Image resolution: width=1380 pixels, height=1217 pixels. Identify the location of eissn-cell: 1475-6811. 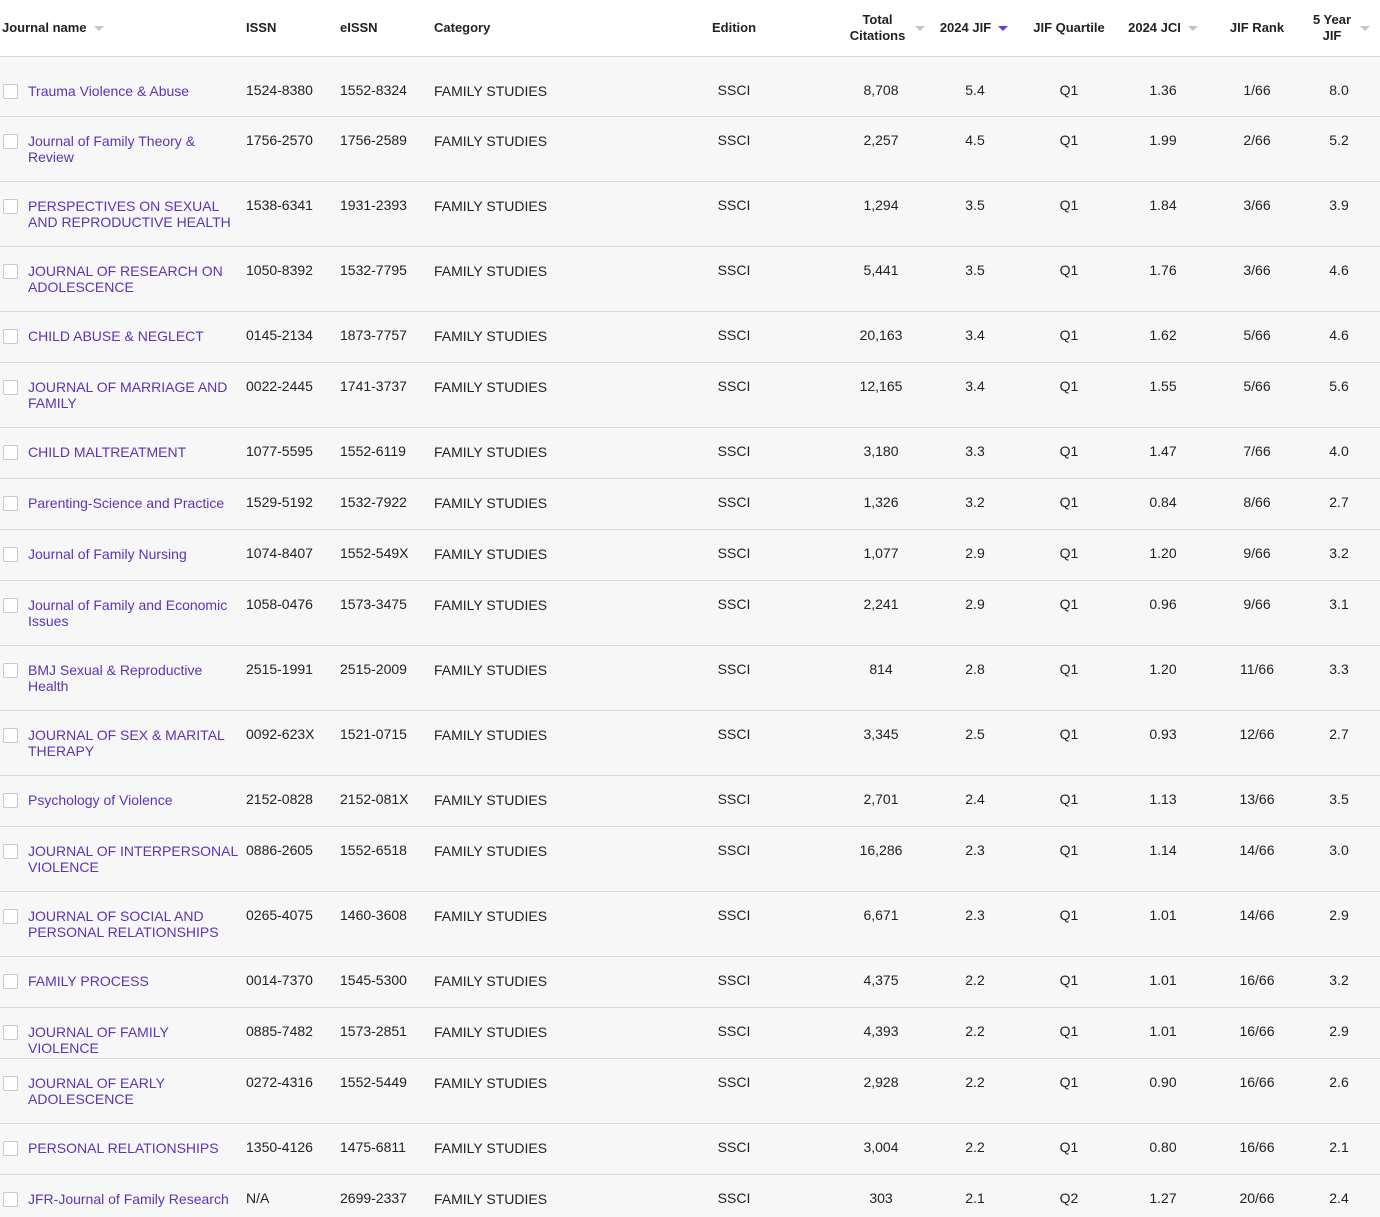
(373, 1147).